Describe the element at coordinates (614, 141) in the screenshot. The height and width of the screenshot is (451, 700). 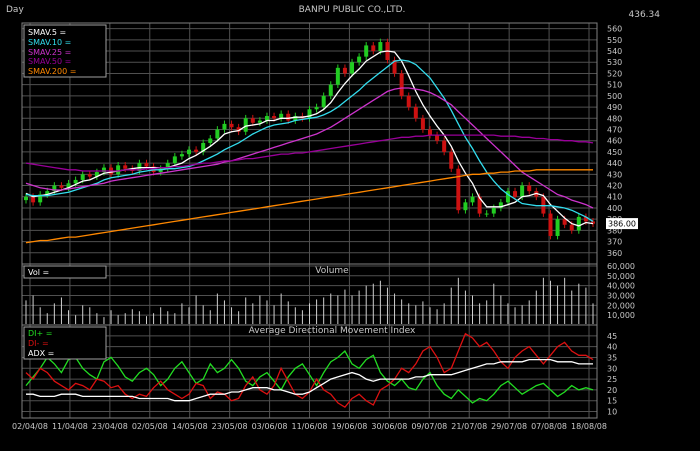
I see `price-tick-label: 460` at that location.